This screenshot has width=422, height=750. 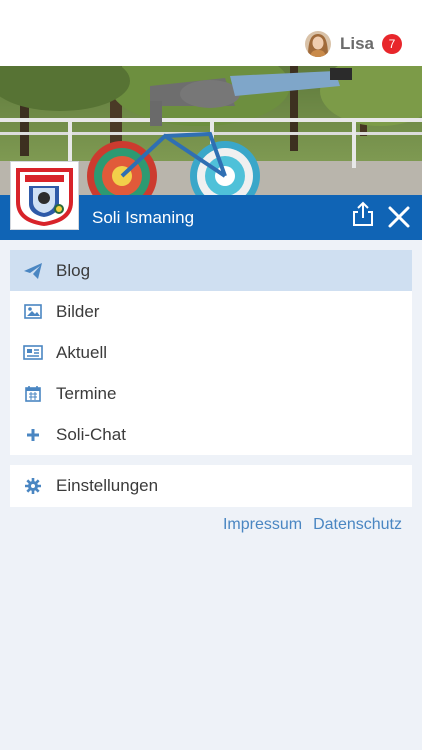 What do you see at coordinates (211, 393) in the screenshot?
I see `menu-item-termine: Termine` at bounding box center [211, 393].